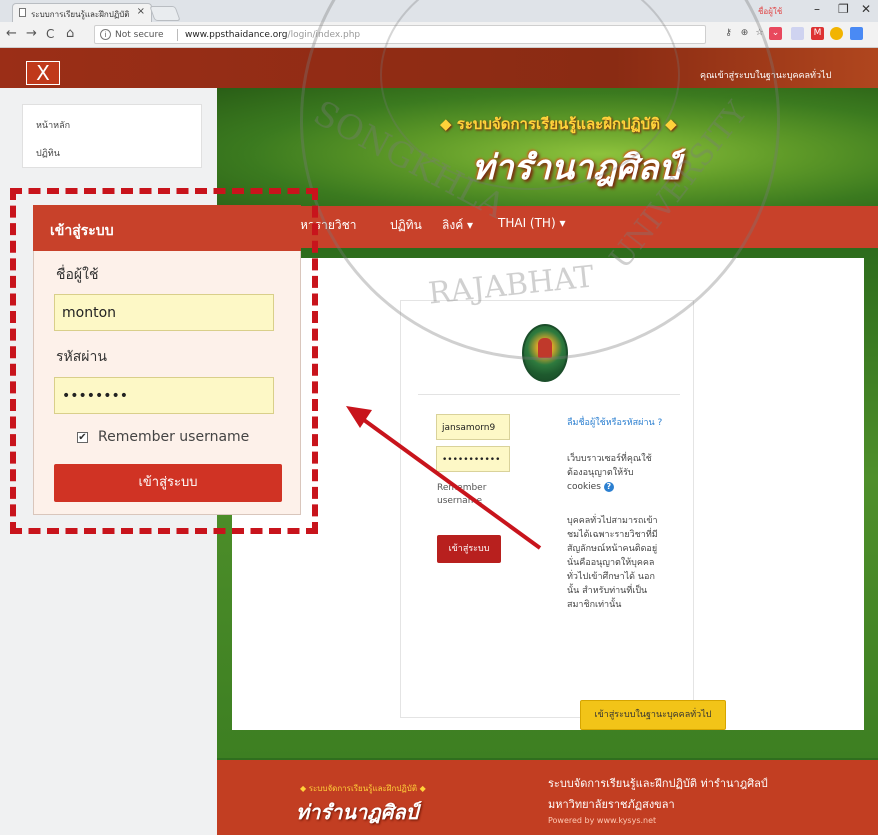 The width and height of the screenshot is (878, 835). I want to click on reload-icon: C, so click(50, 34).